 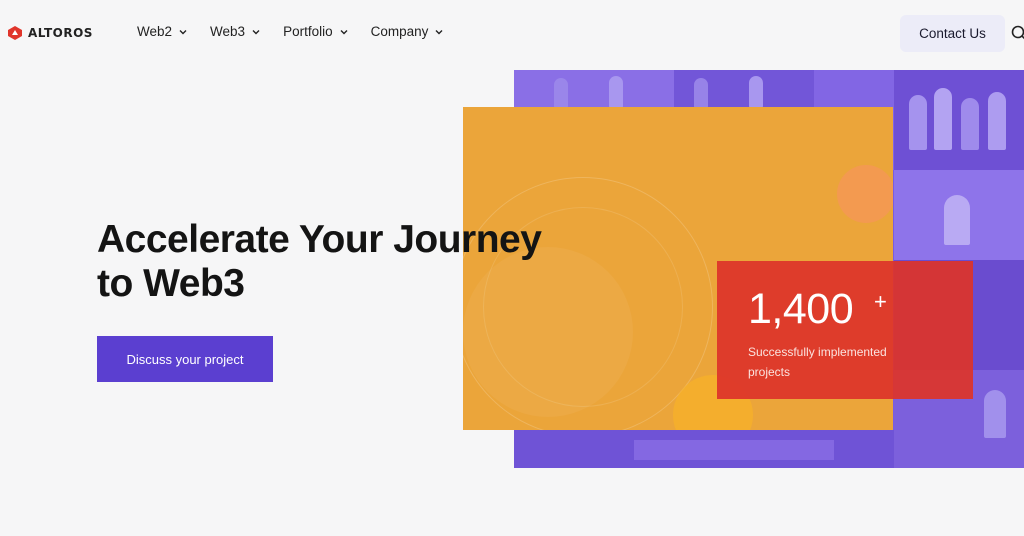 What do you see at coordinates (155, 31) in the screenshot?
I see `nav-item-label: Web2` at bounding box center [155, 31].